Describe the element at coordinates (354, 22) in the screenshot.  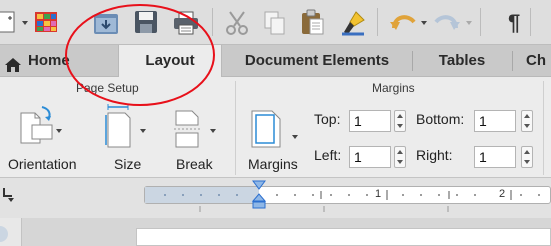
I see `format-painter-icon` at that location.